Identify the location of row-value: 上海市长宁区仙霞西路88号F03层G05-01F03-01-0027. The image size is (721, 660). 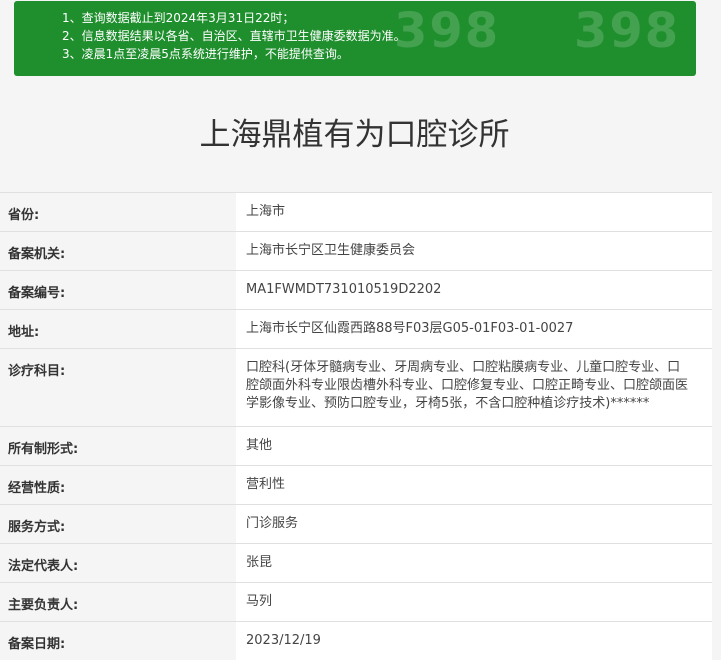
(474, 329).